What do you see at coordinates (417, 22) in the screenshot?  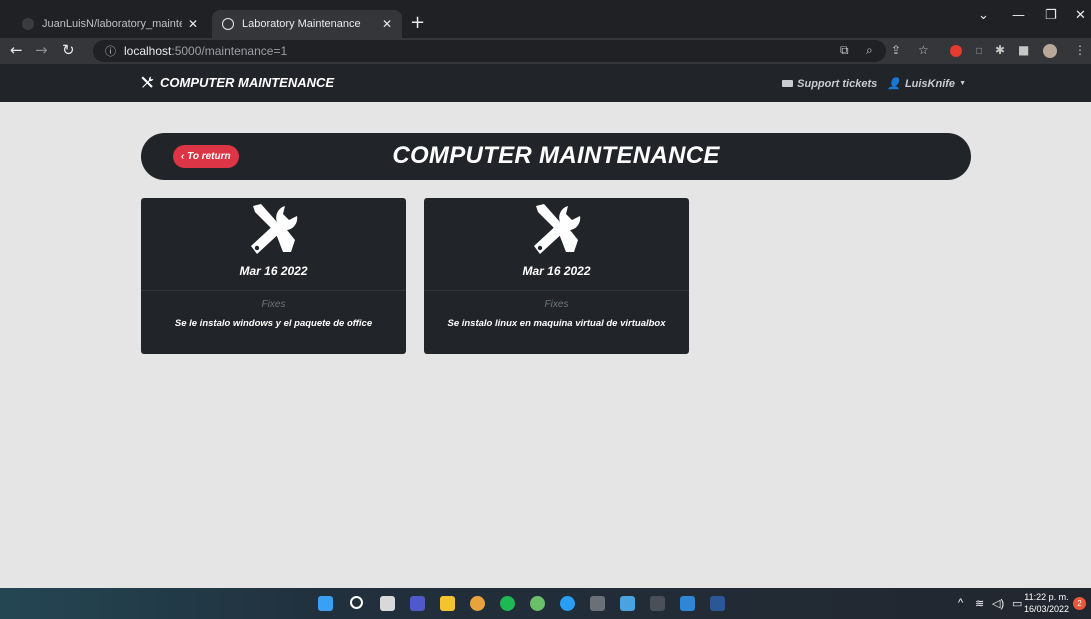 I see `new-tab-button: +` at bounding box center [417, 22].